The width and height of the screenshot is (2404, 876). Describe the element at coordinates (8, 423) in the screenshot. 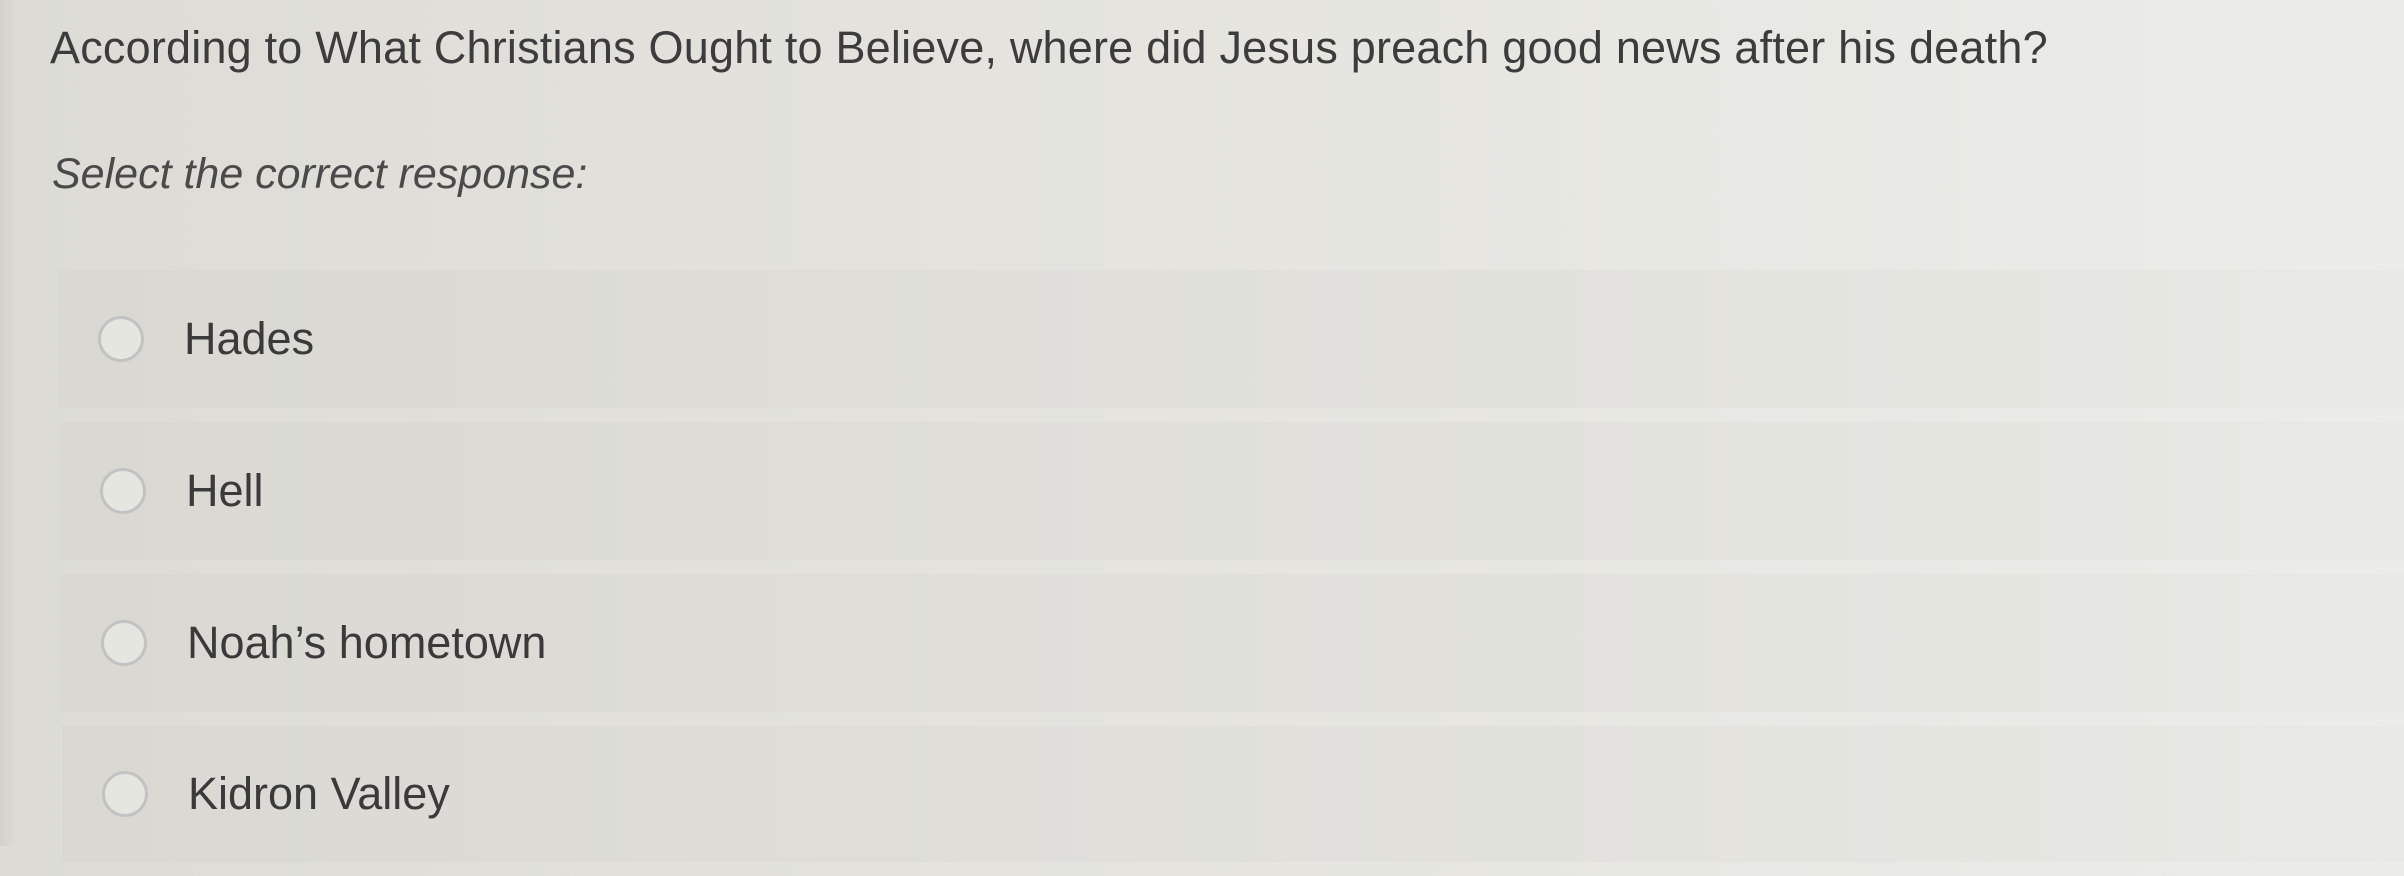

I see `page-edge` at that location.